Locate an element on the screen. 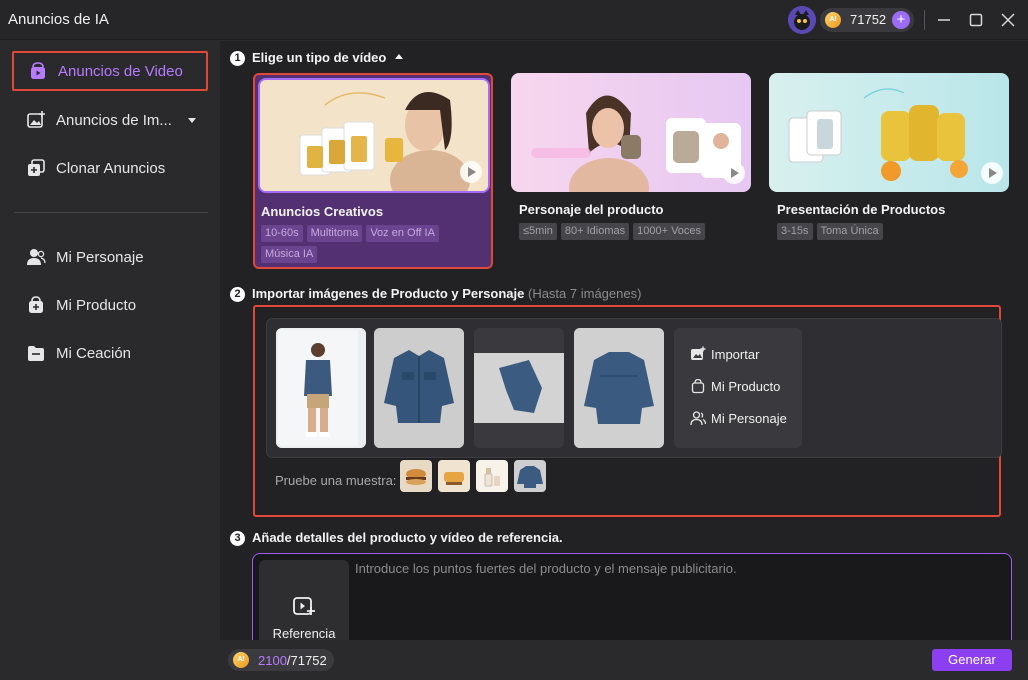 Image resolution: width=1028 pixels, height=680 pixels. step-number: 1 is located at coordinates (237, 59).